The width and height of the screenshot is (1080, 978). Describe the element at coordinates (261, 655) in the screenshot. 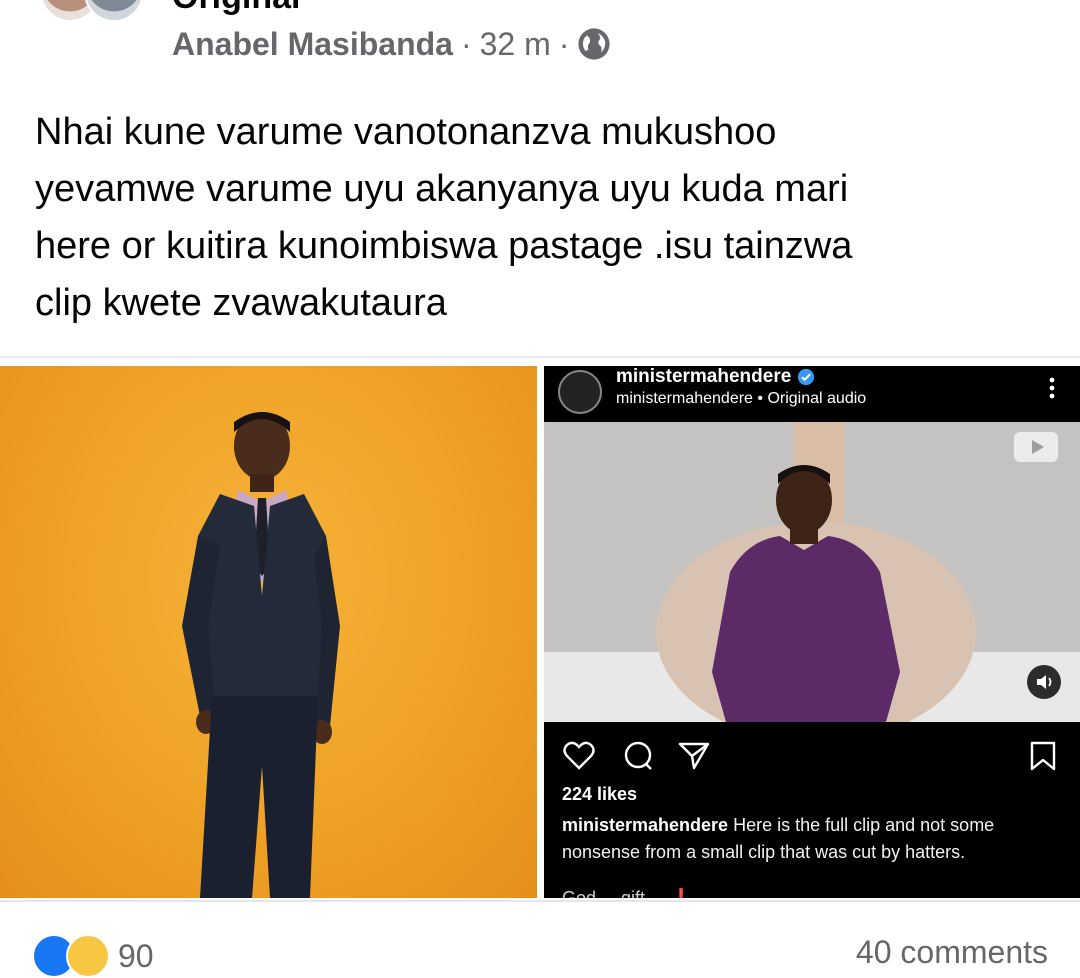

I see `man-in-suit-illustration` at that location.